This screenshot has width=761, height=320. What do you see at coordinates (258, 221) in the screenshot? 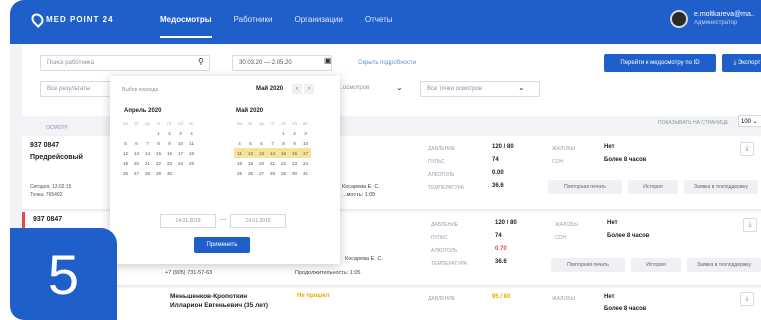
I see `date-to-input: 14.01.2019` at bounding box center [258, 221].